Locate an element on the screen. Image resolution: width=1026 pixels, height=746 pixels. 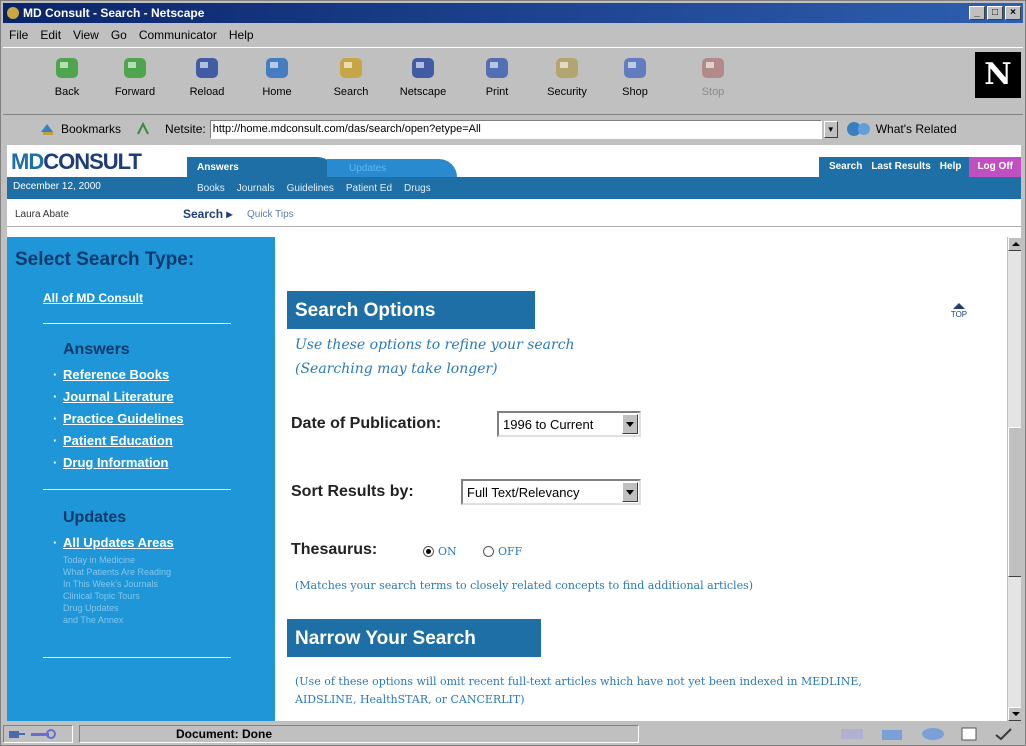
stop-button: Stop is located at coordinates (713, 82).